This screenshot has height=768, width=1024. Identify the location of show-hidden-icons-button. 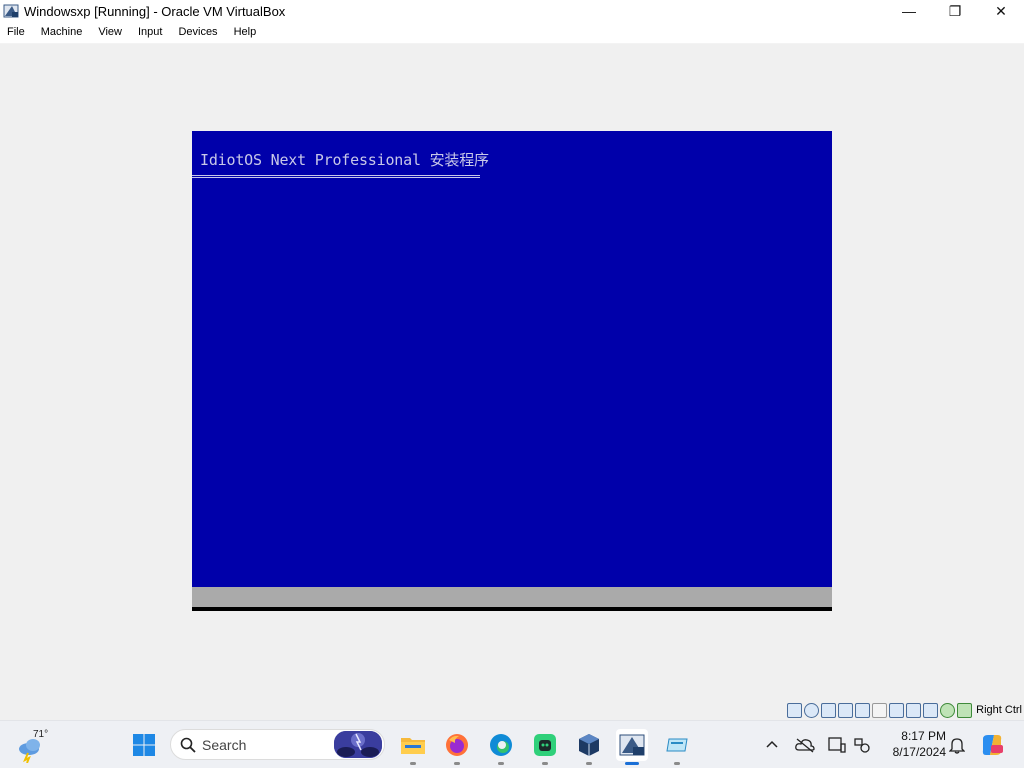
(772, 745).